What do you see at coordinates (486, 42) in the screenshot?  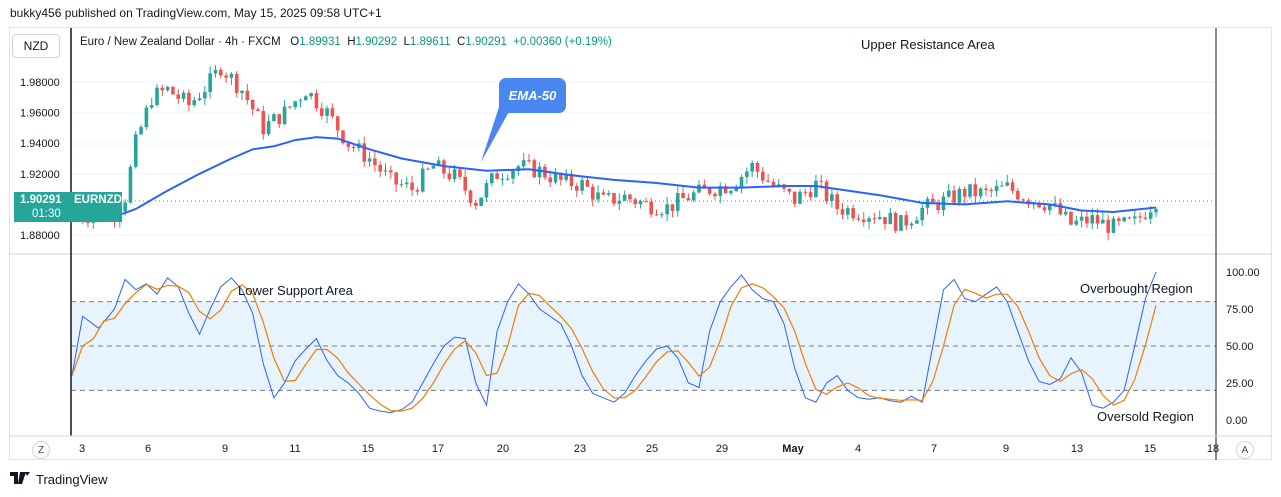 I see `ohlc-close: 1.90291` at bounding box center [486, 42].